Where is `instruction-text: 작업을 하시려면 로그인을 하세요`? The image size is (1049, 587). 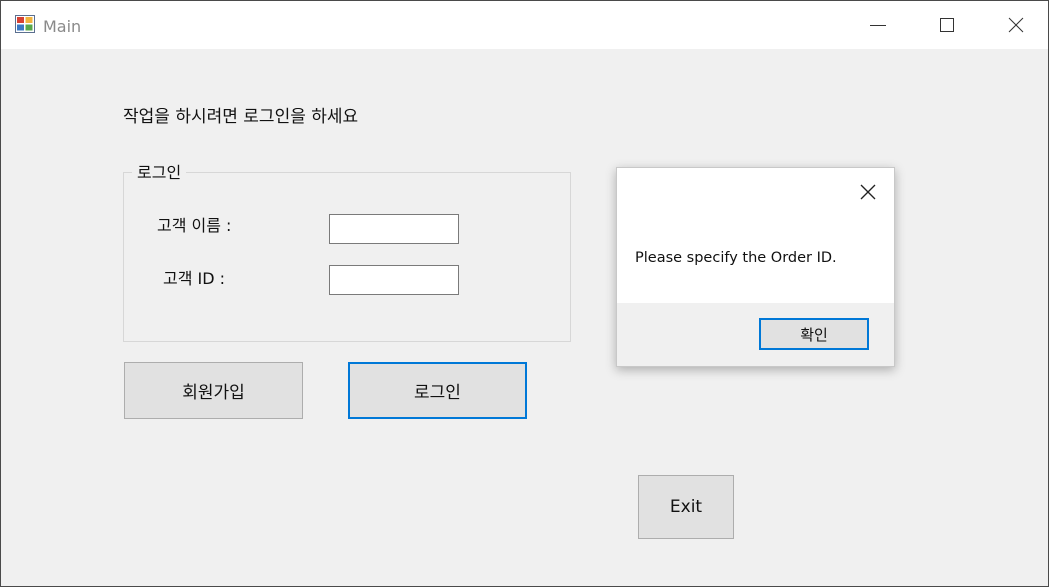 instruction-text: 작업을 하시려면 로그인을 하세요 is located at coordinates (241, 117).